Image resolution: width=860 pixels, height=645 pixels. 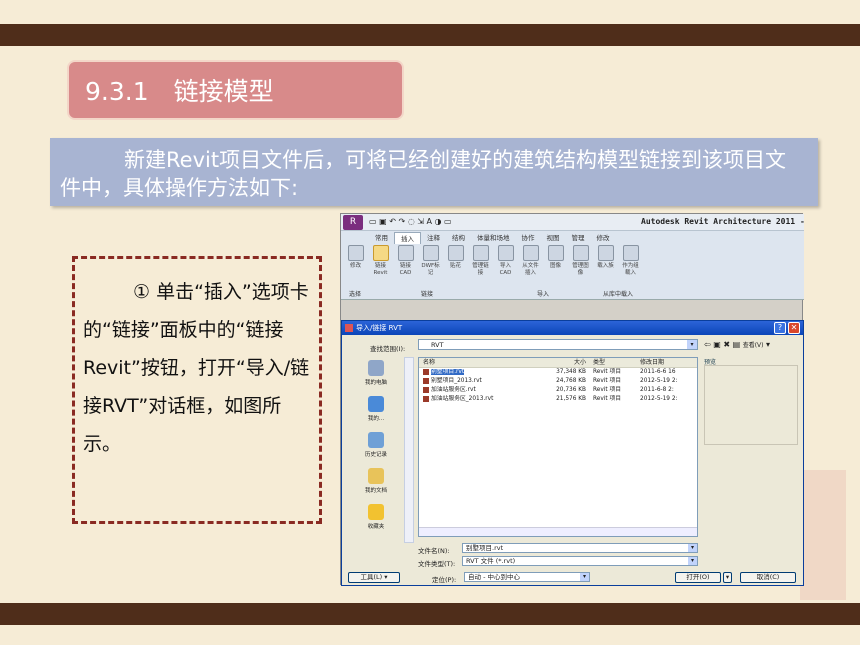 What do you see at coordinates (430, 614) in the screenshot?
I see `bottom-bar` at bounding box center [430, 614].